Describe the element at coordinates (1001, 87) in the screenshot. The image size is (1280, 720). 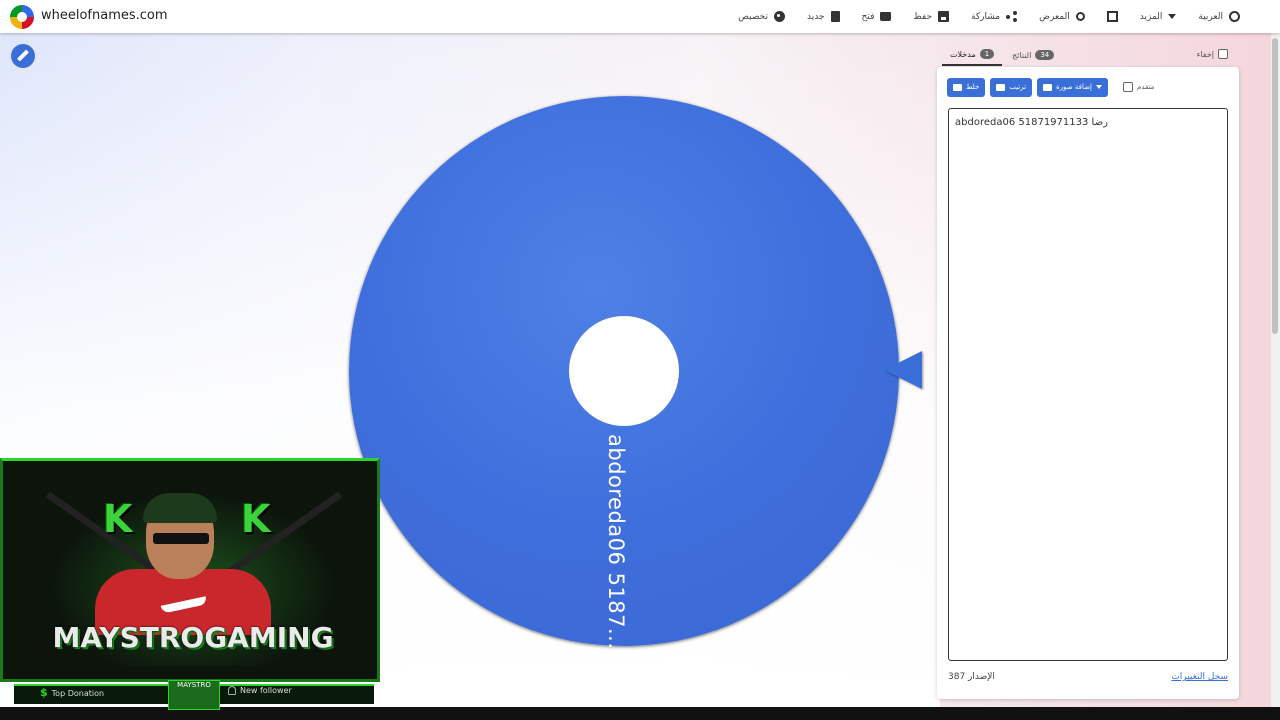
I see `sort-icon` at that location.